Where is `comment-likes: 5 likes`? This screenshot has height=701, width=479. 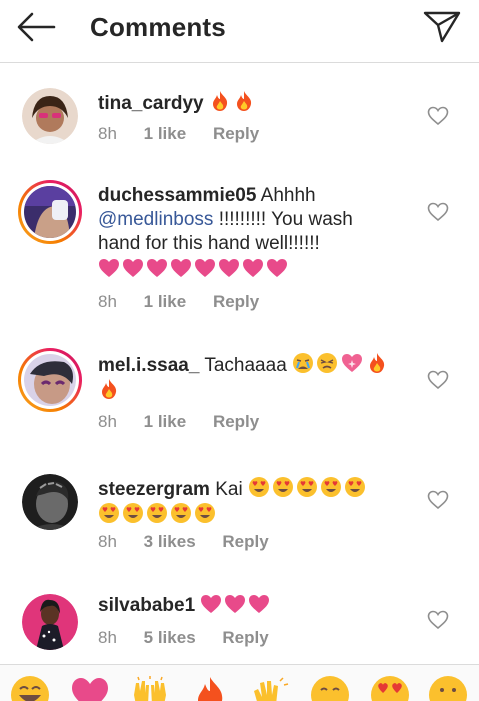
comment-likes: 5 likes is located at coordinates (170, 637).